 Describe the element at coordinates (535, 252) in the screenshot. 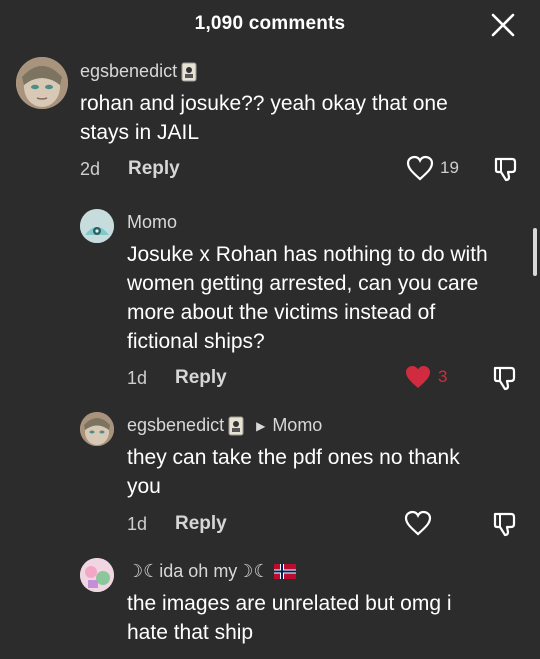

I see `scrollbar` at that location.